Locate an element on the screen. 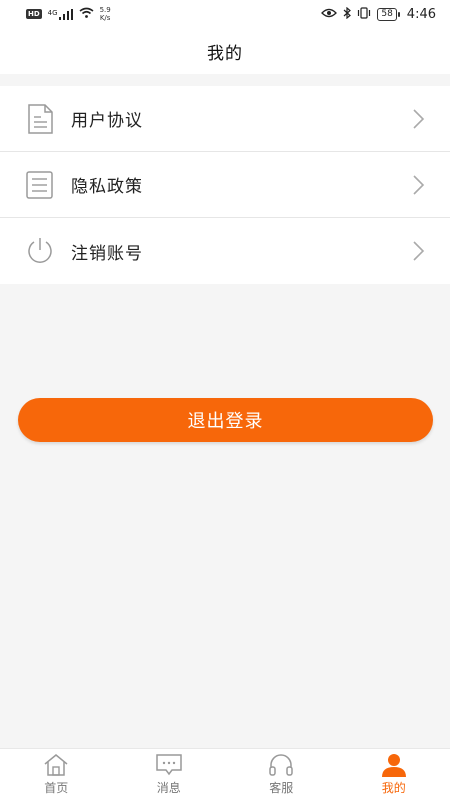 This screenshot has width=450, height=800. status-left: HD 4G 5.9 K/s is located at coordinates (68, 14).